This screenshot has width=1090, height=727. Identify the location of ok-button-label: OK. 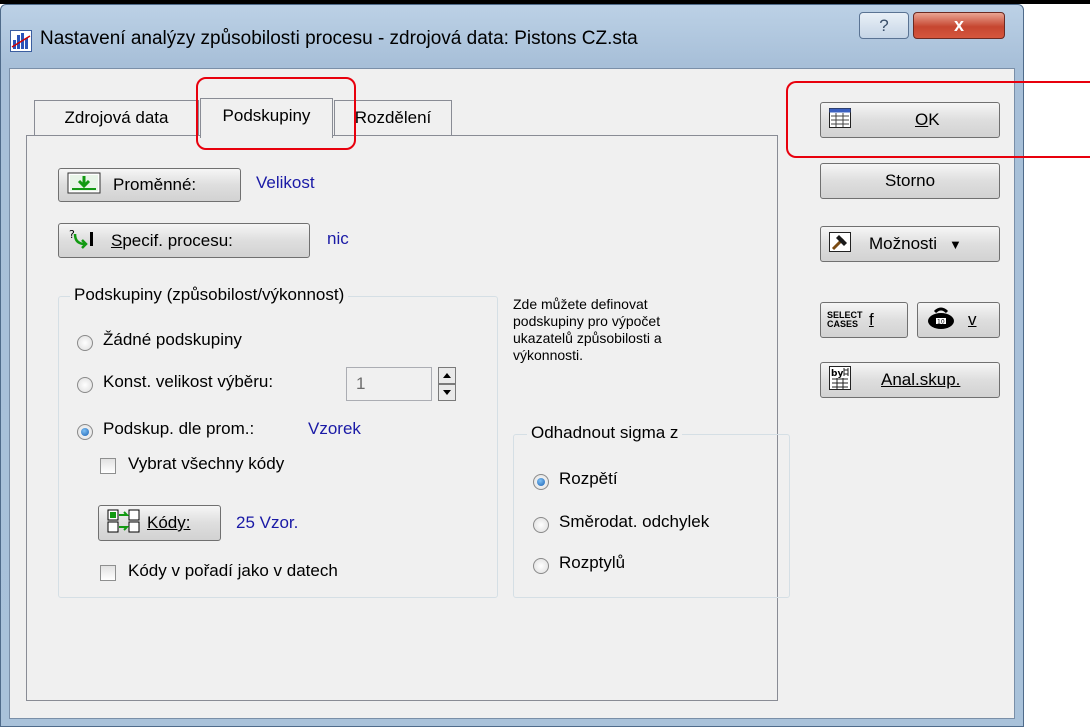
(927, 119).